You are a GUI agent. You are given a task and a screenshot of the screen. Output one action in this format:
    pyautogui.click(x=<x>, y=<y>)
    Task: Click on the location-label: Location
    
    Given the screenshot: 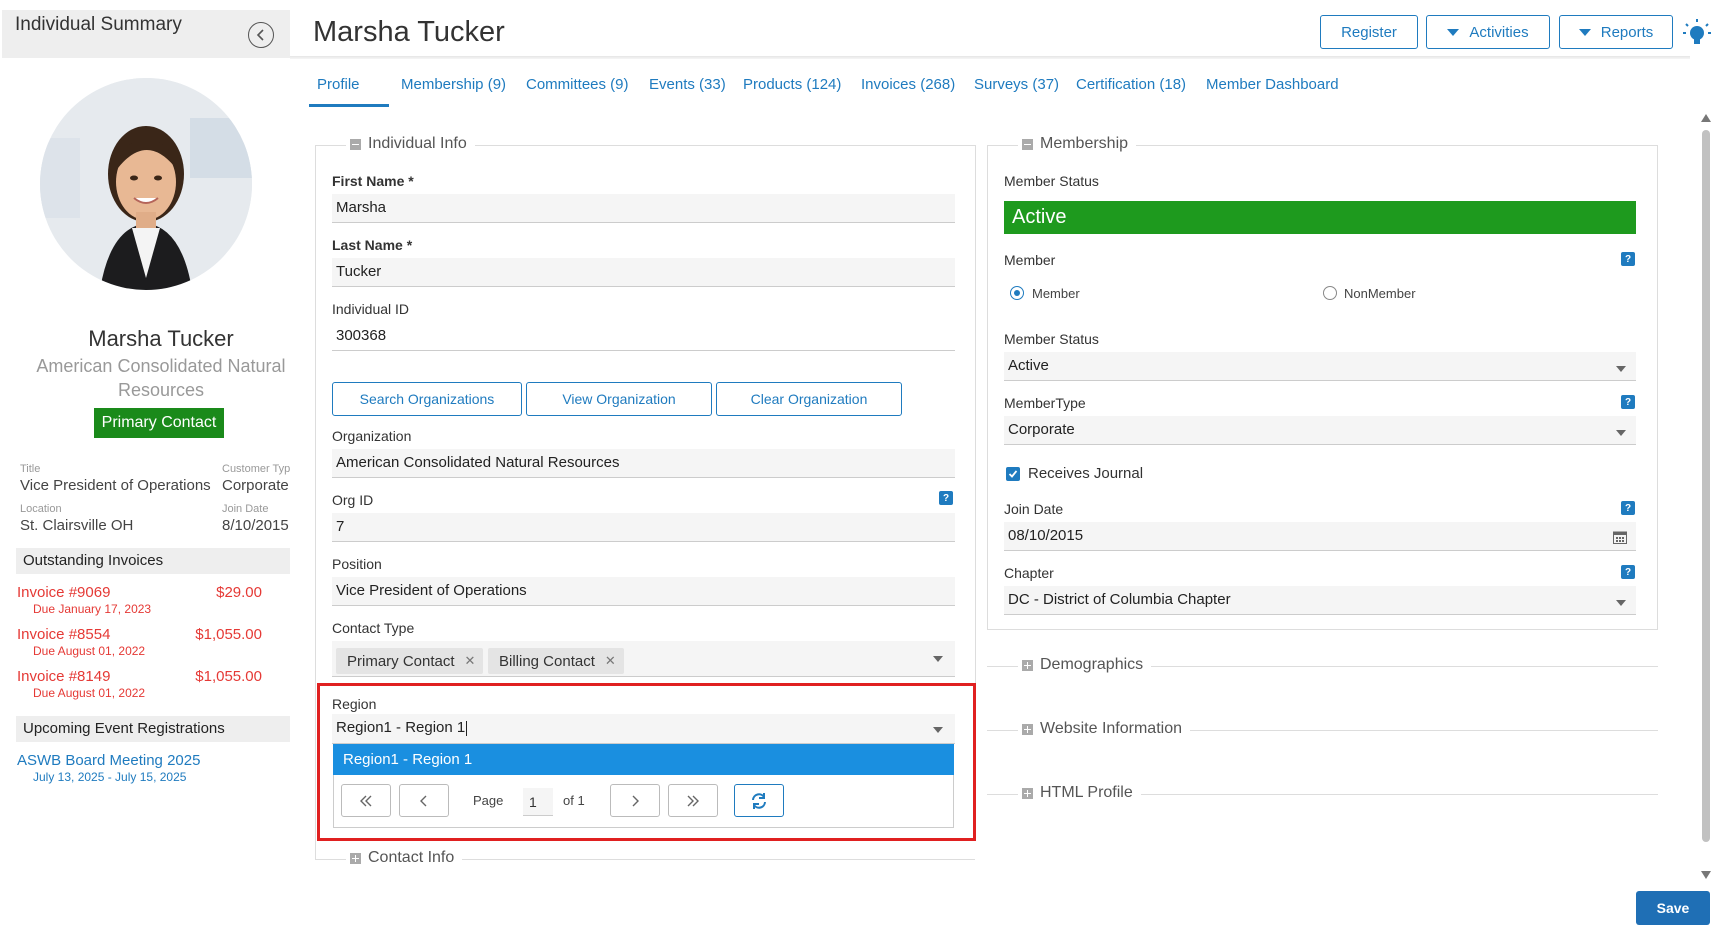 What is the action you would take?
    pyautogui.click(x=41, y=509)
    